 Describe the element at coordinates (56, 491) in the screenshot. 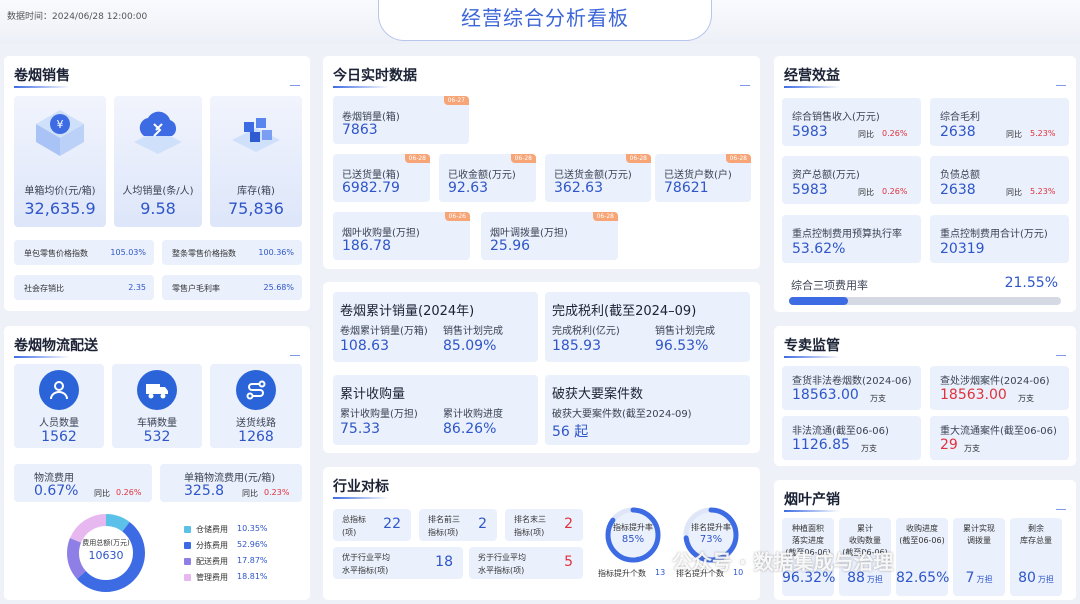

I see `cost-value: 0.67%` at that location.